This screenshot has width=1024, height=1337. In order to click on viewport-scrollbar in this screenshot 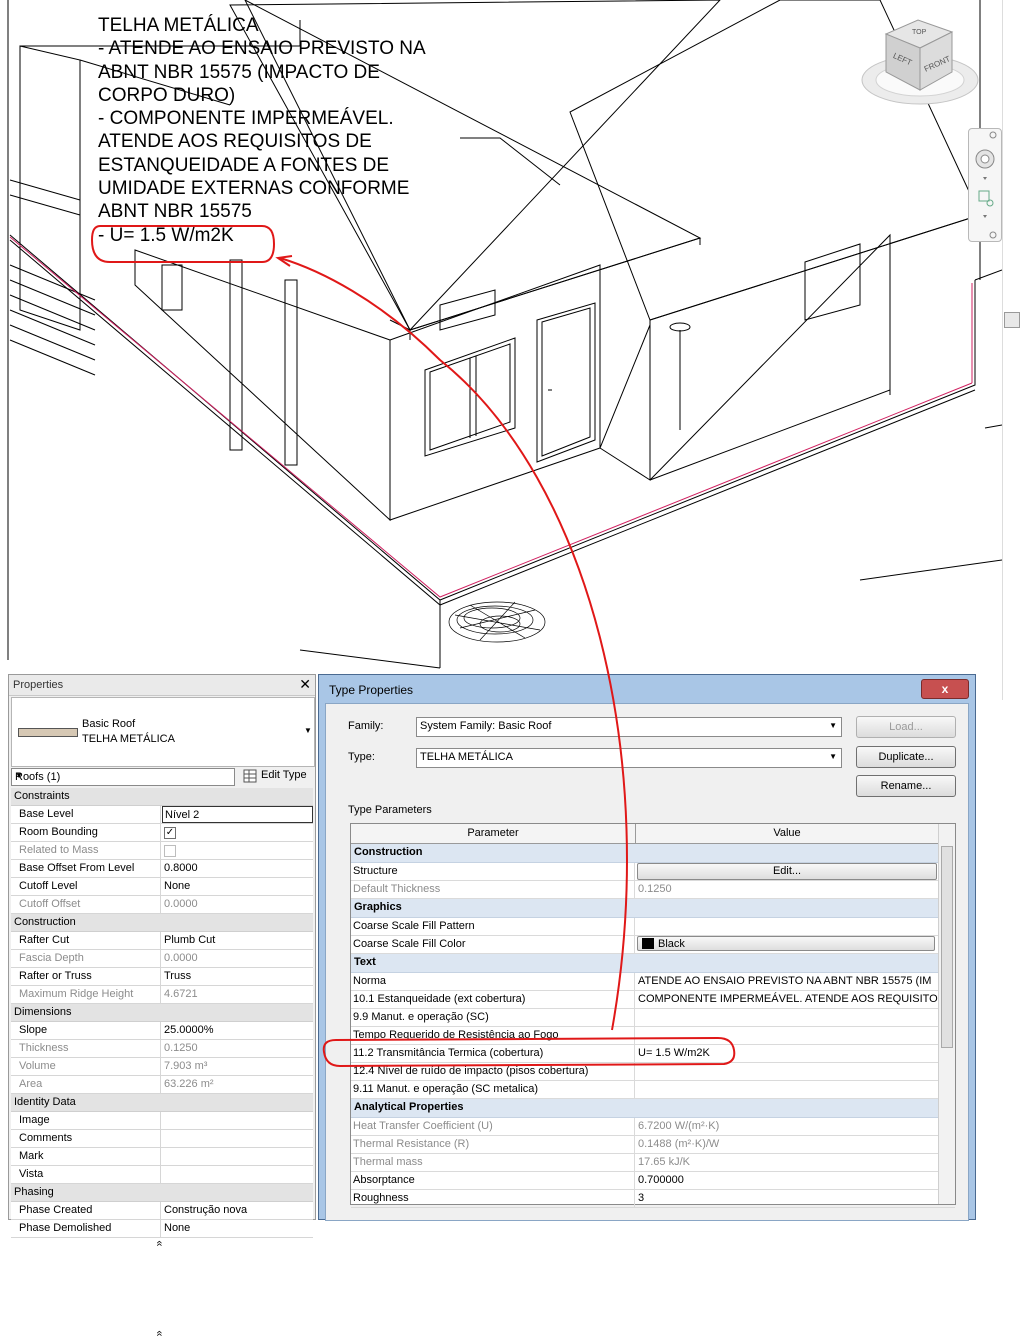, I will do `click(1012, 350)`.